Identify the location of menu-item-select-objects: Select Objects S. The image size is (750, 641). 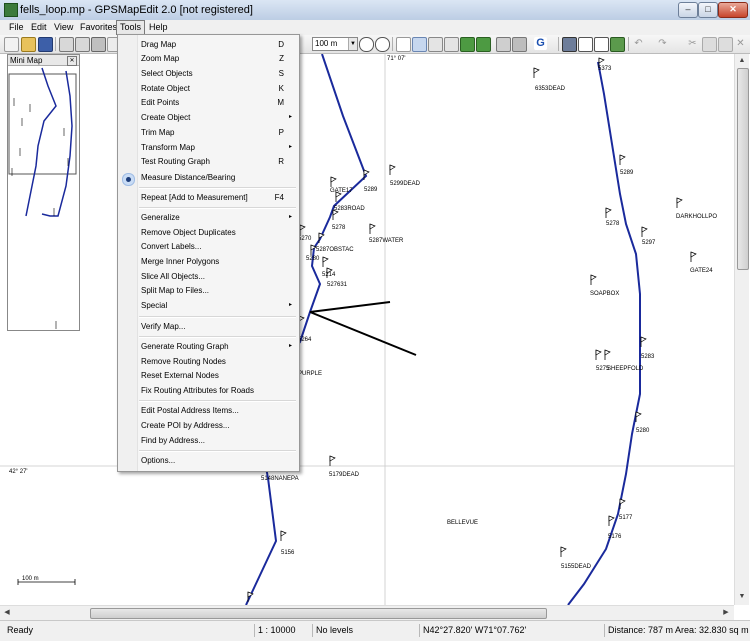
(218, 73).